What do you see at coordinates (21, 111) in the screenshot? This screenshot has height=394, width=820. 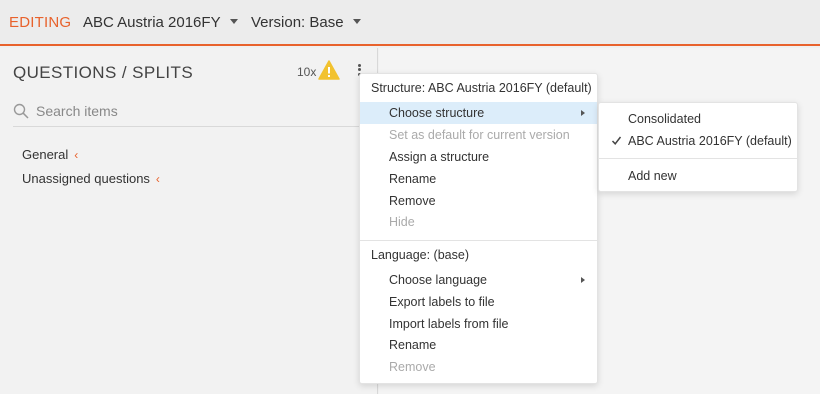 I see `search-icon` at bounding box center [21, 111].